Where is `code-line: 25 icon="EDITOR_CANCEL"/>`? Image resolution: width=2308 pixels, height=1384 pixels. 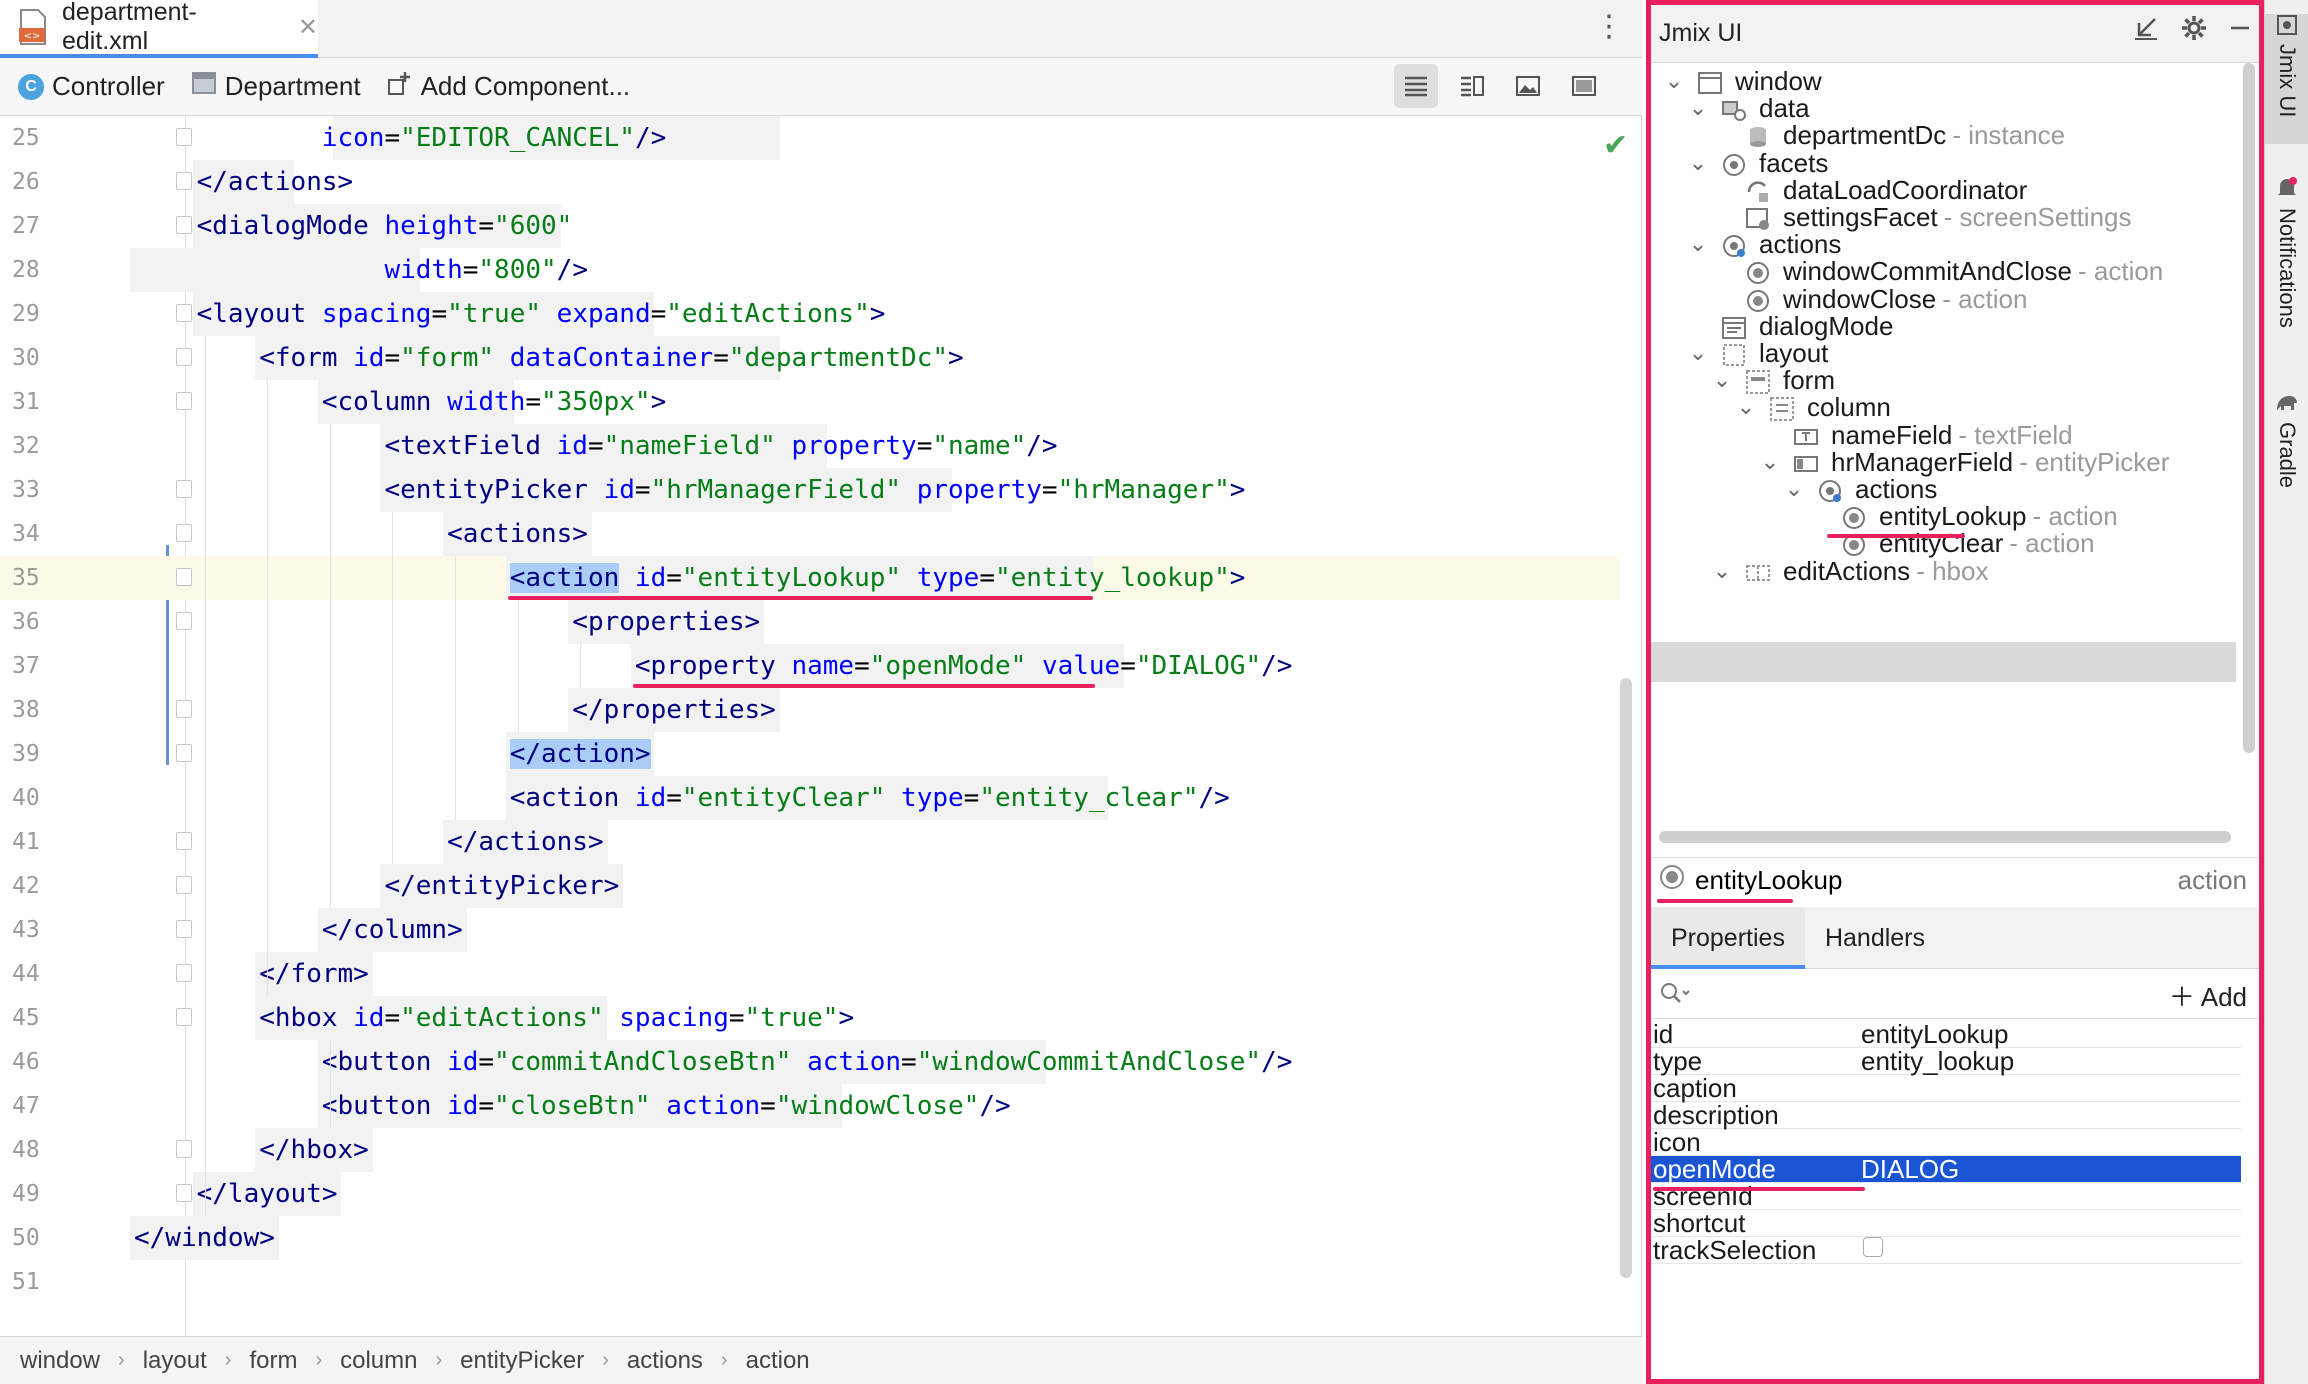
code-line: 25 icon="EDITOR_CANCEL"/> is located at coordinates (810, 138).